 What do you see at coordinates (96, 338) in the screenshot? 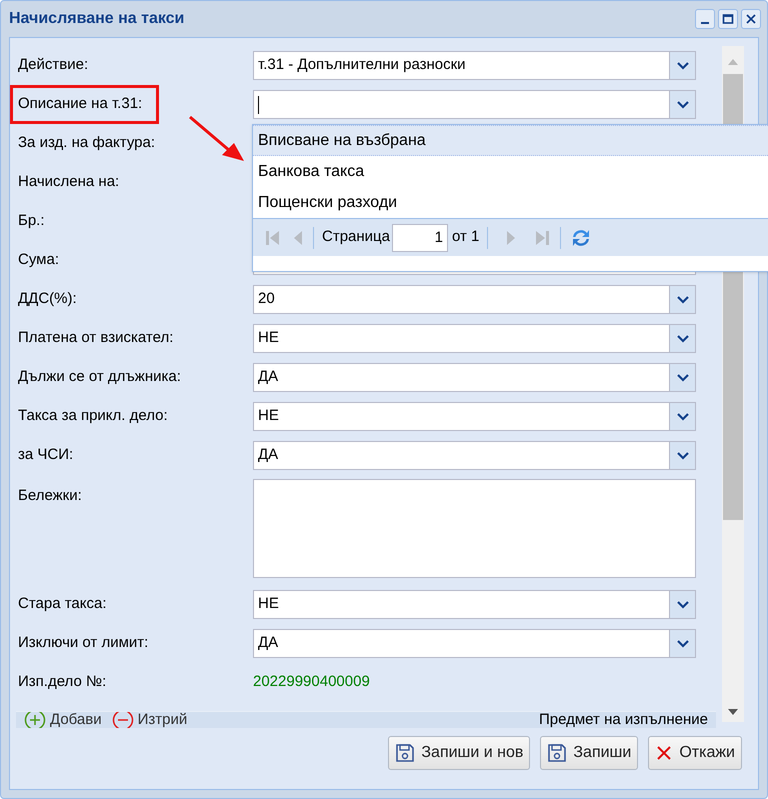
I see `field-label: Платена от взискател:` at bounding box center [96, 338].